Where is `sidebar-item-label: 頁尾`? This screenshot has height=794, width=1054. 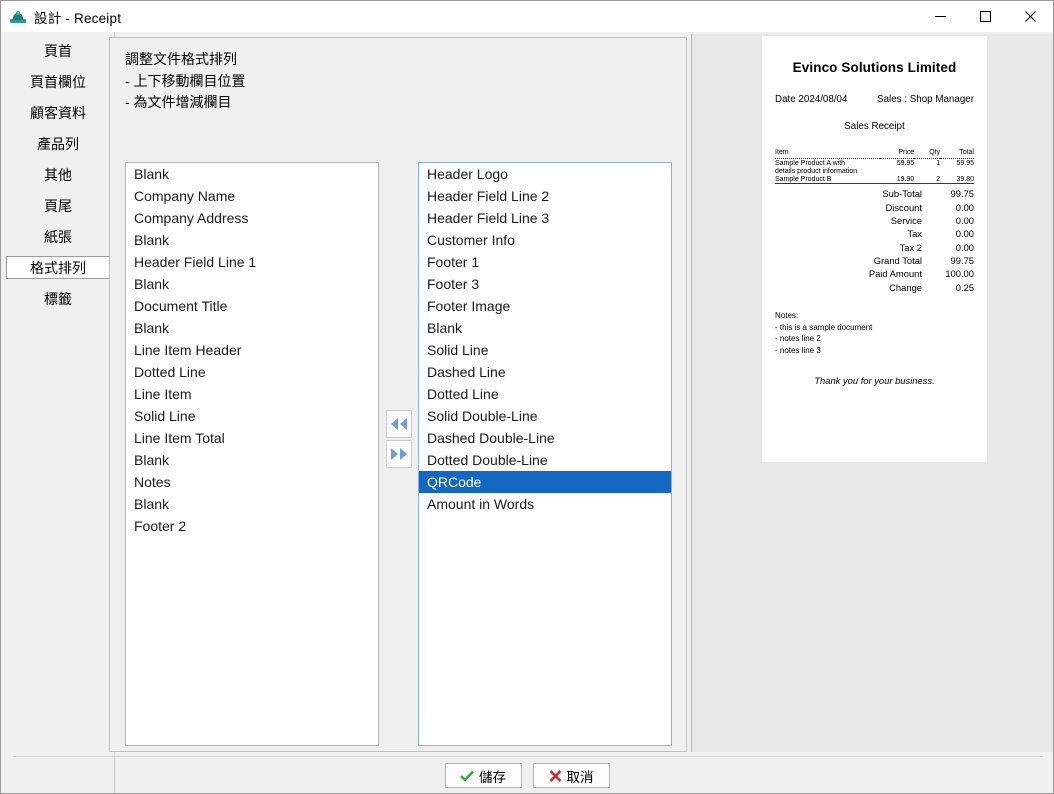 sidebar-item-label: 頁尾 is located at coordinates (58, 205).